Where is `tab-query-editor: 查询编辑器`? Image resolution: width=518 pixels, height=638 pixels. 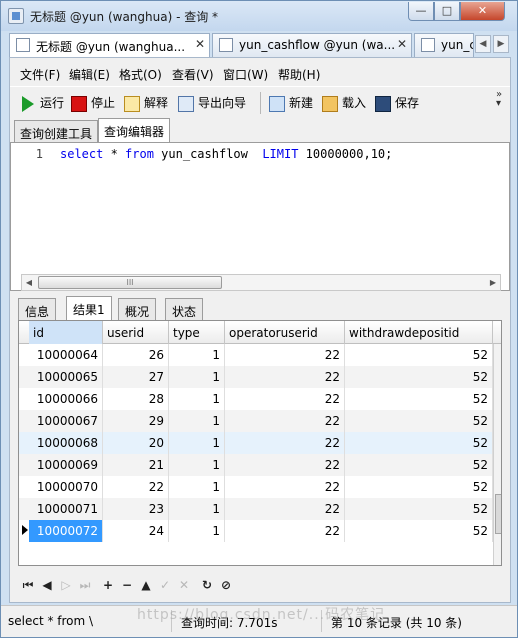
tab-query-editor: 查询编辑器 is located at coordinates (134, 130).